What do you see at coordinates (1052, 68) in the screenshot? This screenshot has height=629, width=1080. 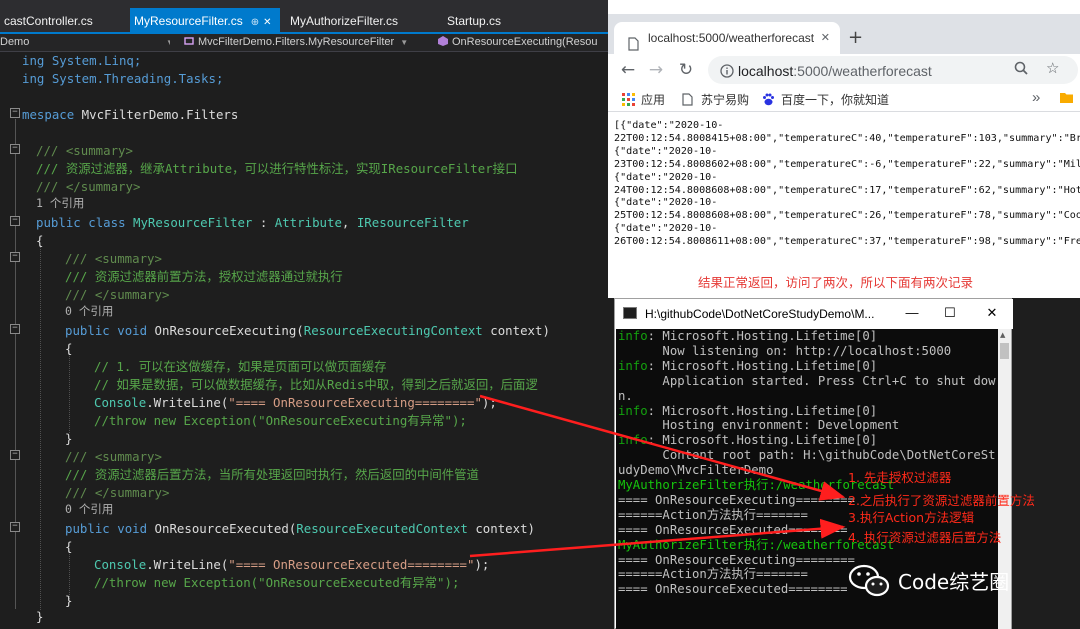 I see `bookmark-star-icon: ☆` at bounding box center [1052, 68].